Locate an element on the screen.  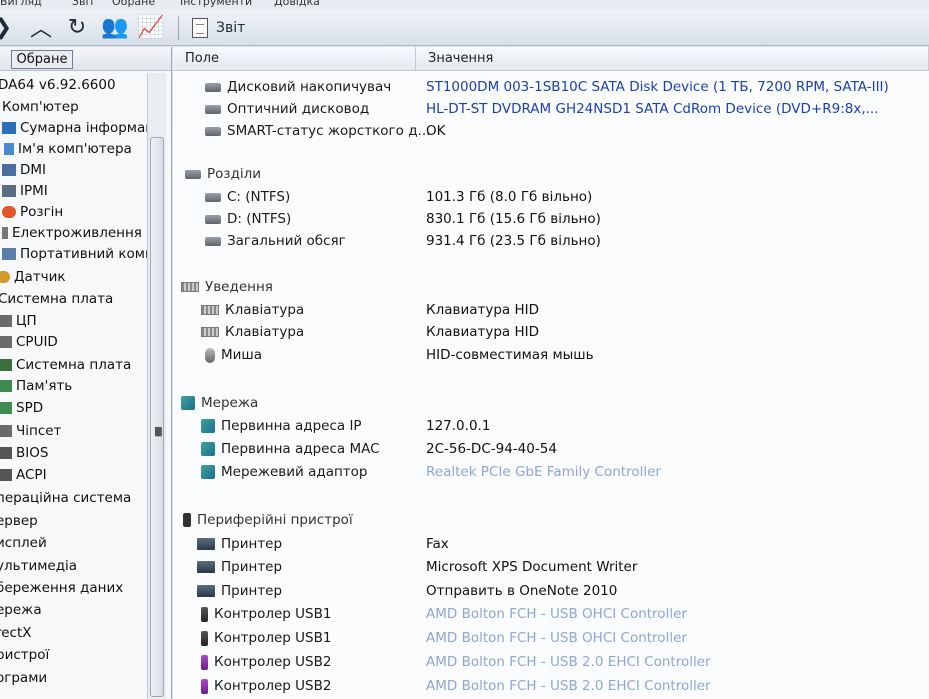
tree-item-multimedia: ультимедіа is located at coordinates (38, 566).